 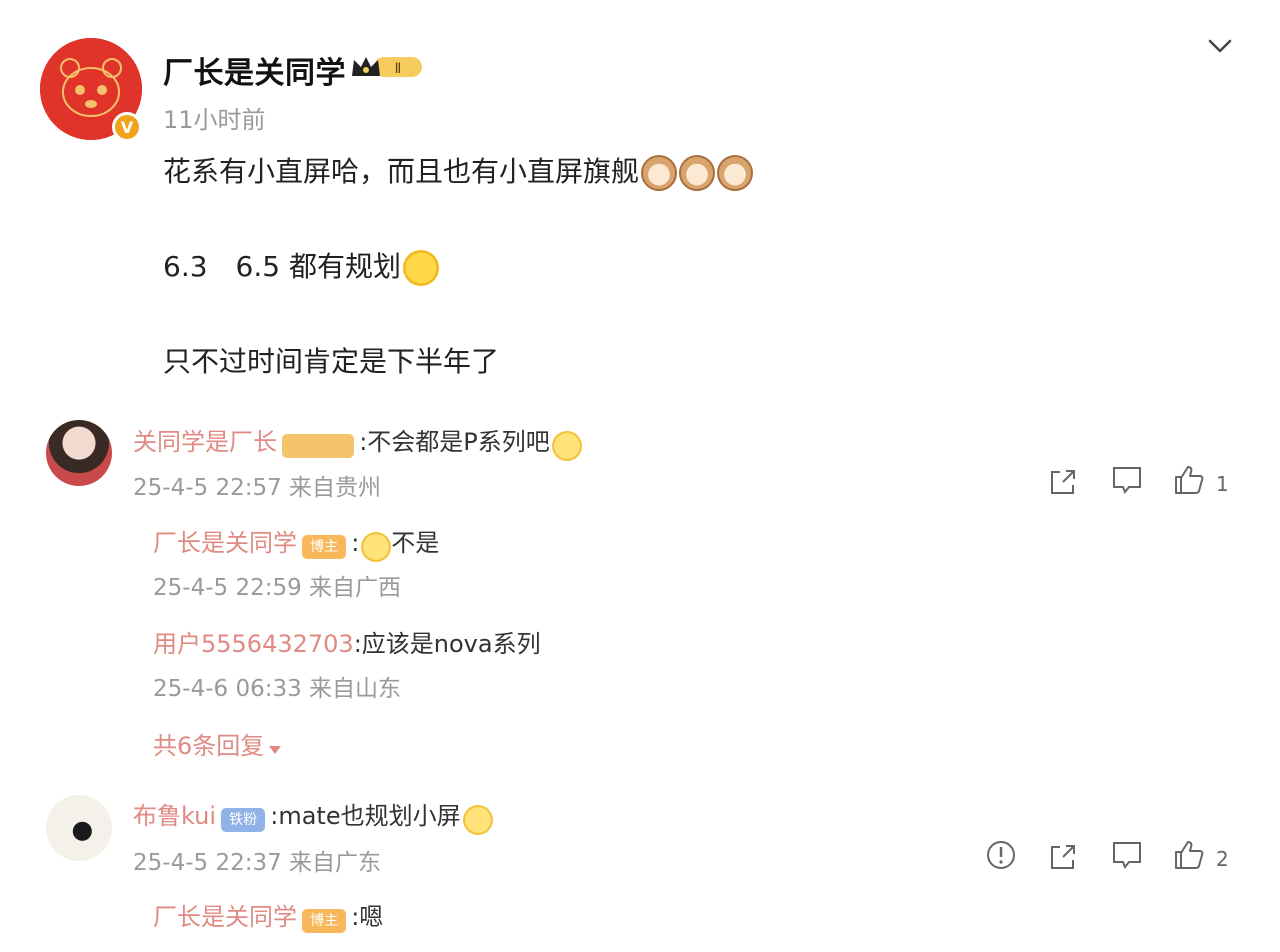 I want to click on reply-item: 厂长是关同学 博主 :嗯, so click(x=268, y=915).